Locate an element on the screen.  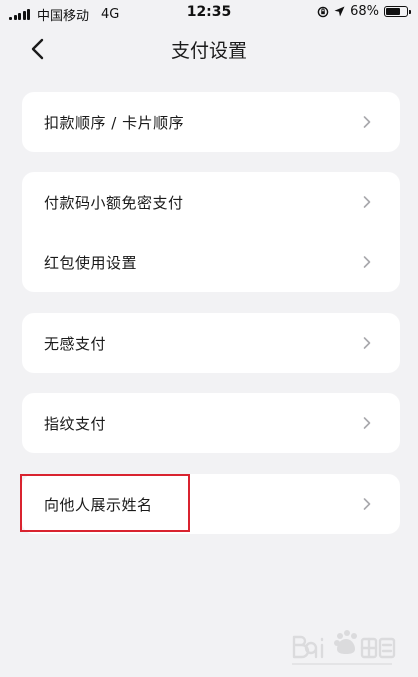
settings-row-payment-order: 扣款顺序 / 卡片顺序 is located at coordinates (211, 122).